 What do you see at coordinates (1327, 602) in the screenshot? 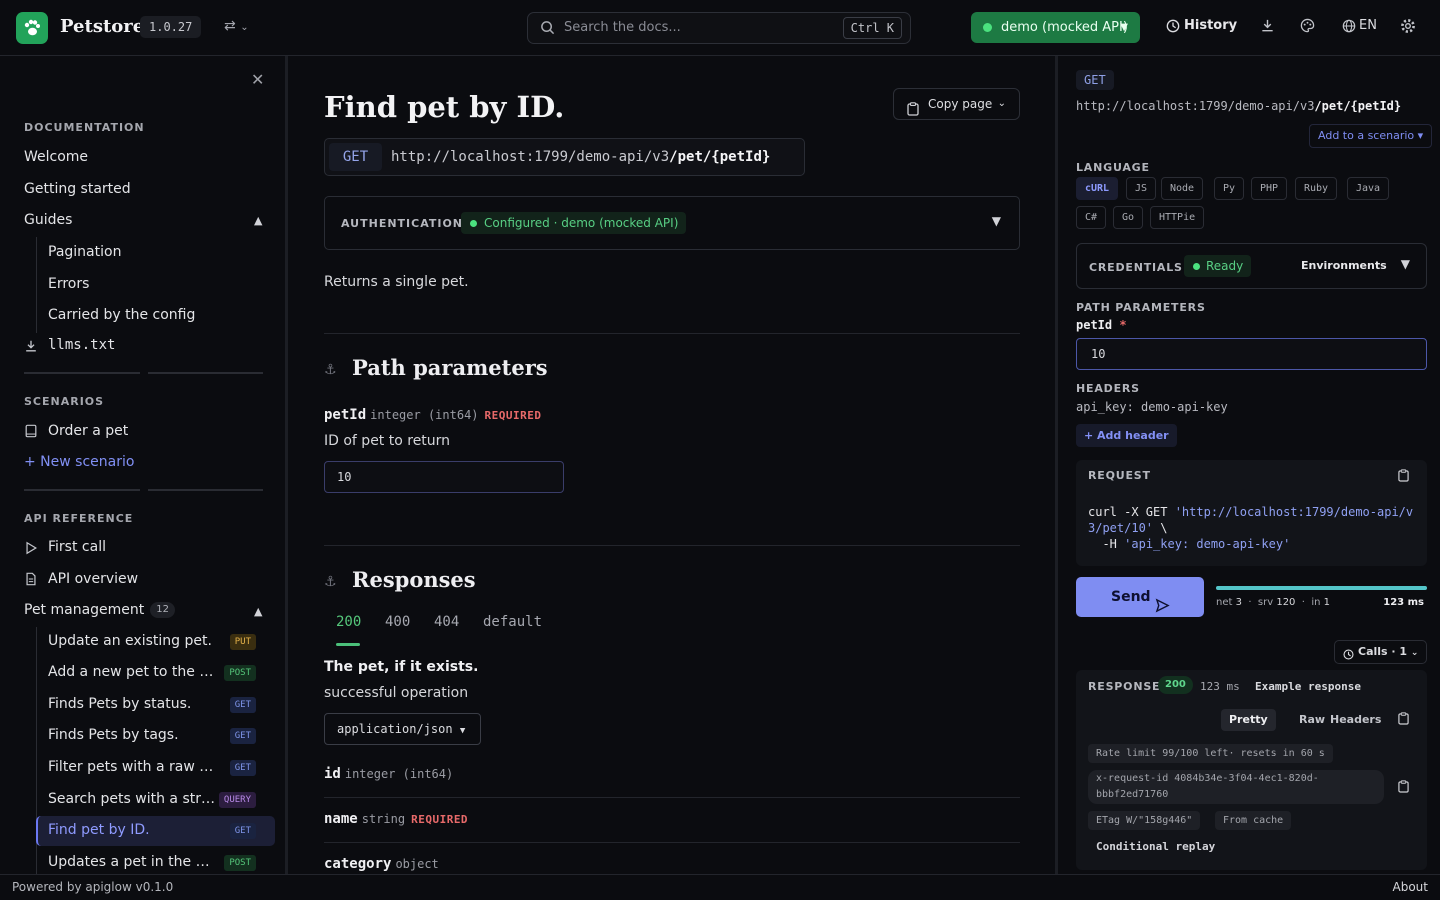
I see `in-value: 1` at bounding box center [1327, 602].